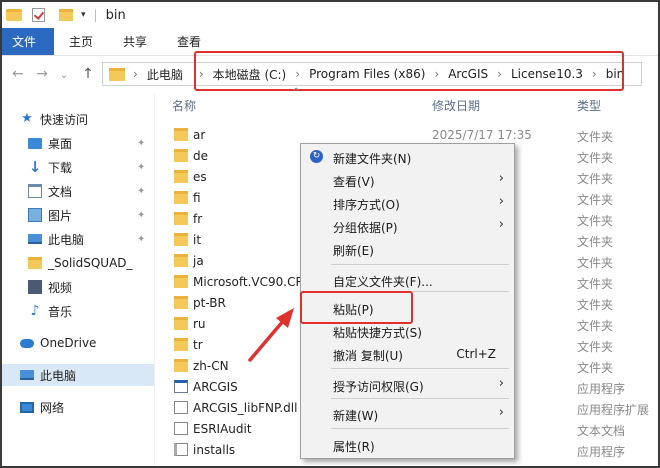 Image resolution: width=660 pixels, height=468 pixels. What do you see at coordinates (407, 445) in the screenshot?
I see `menu-item-properties: 属性(R)` at bounding box center [407, 445].